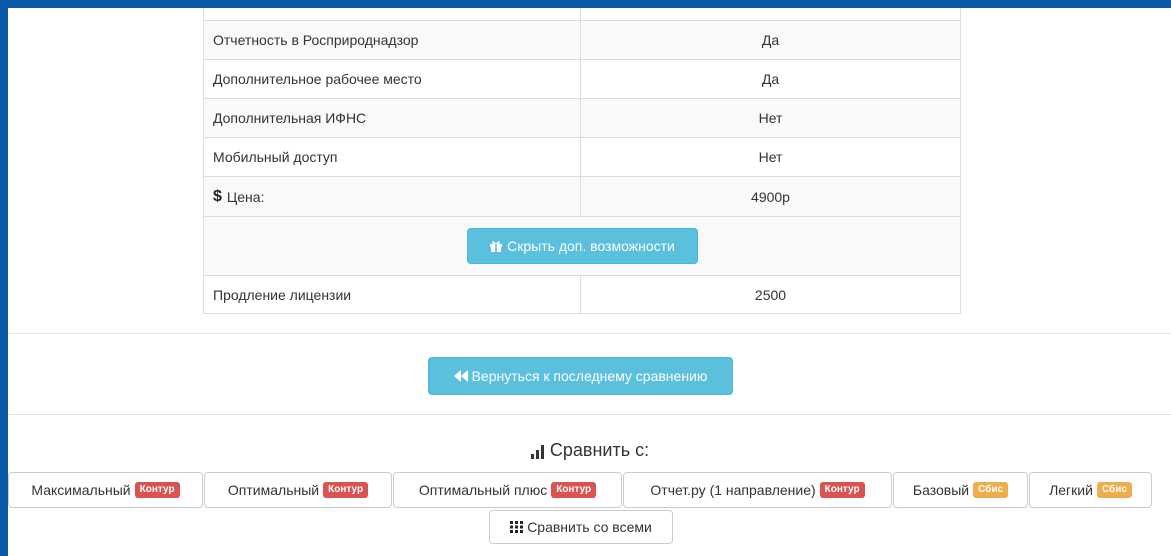  What do you see at coordinates (582, 295) in the screenshot?
I see `renewal-row: Продление лицензии 2500` at bounding box center [582, 295].